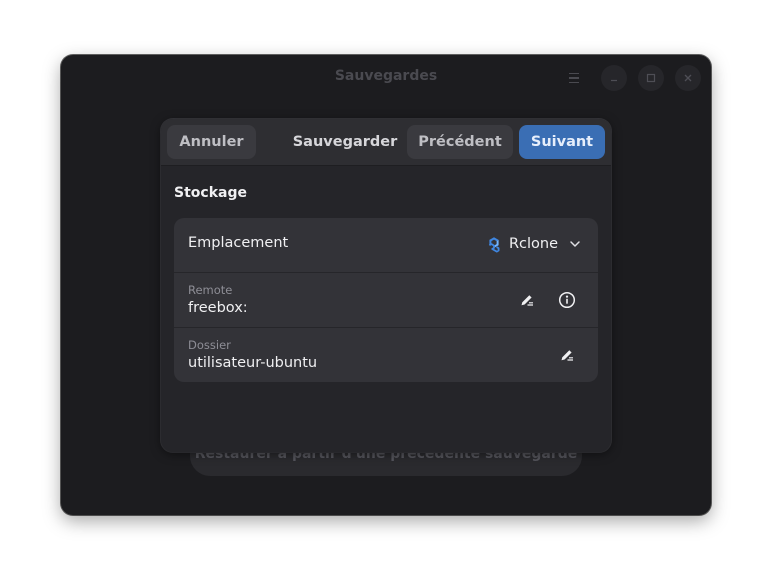 The width and height of the screenshot is (772, 582). I want to click on next-button: Suivant, so click(562, 142).